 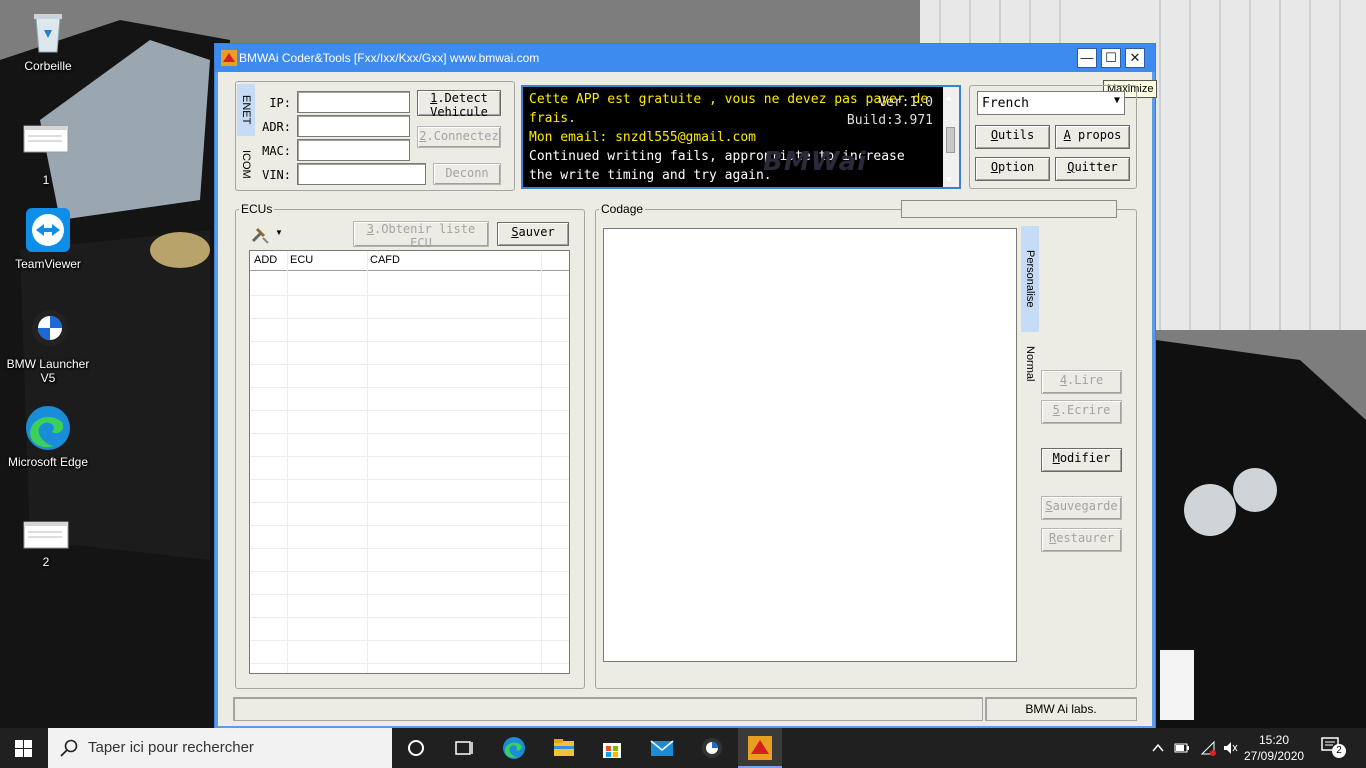 What do you see at coordinates (564, 748) in the screenshot?
I see `file-explorer-icon` at bounding box center [564, 748].